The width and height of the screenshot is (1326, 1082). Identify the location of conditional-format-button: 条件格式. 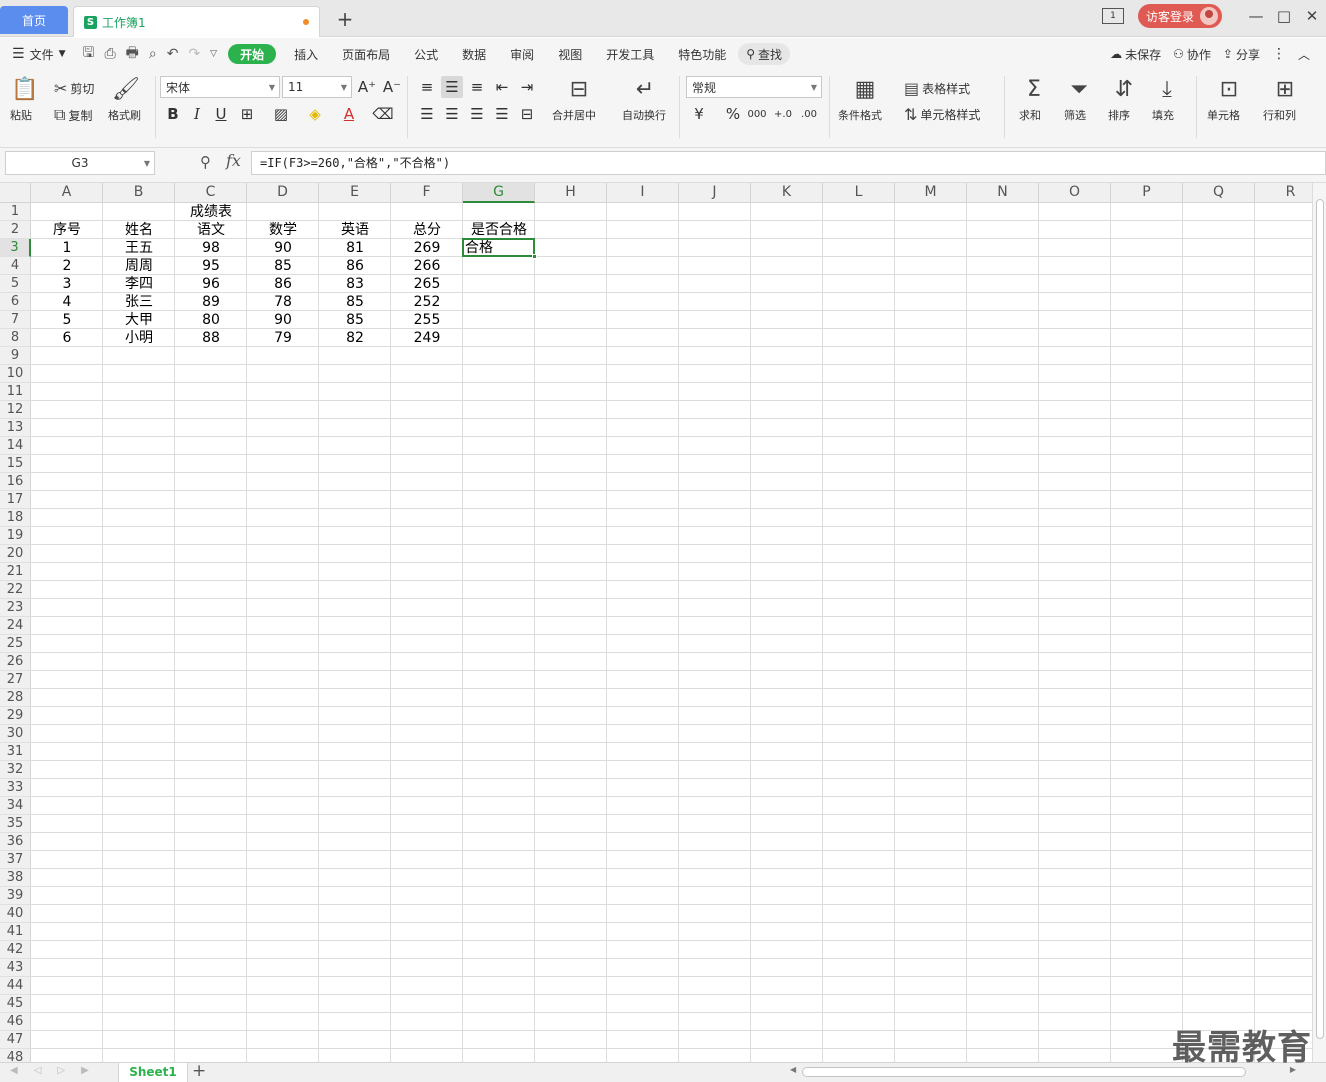
(860, 115).